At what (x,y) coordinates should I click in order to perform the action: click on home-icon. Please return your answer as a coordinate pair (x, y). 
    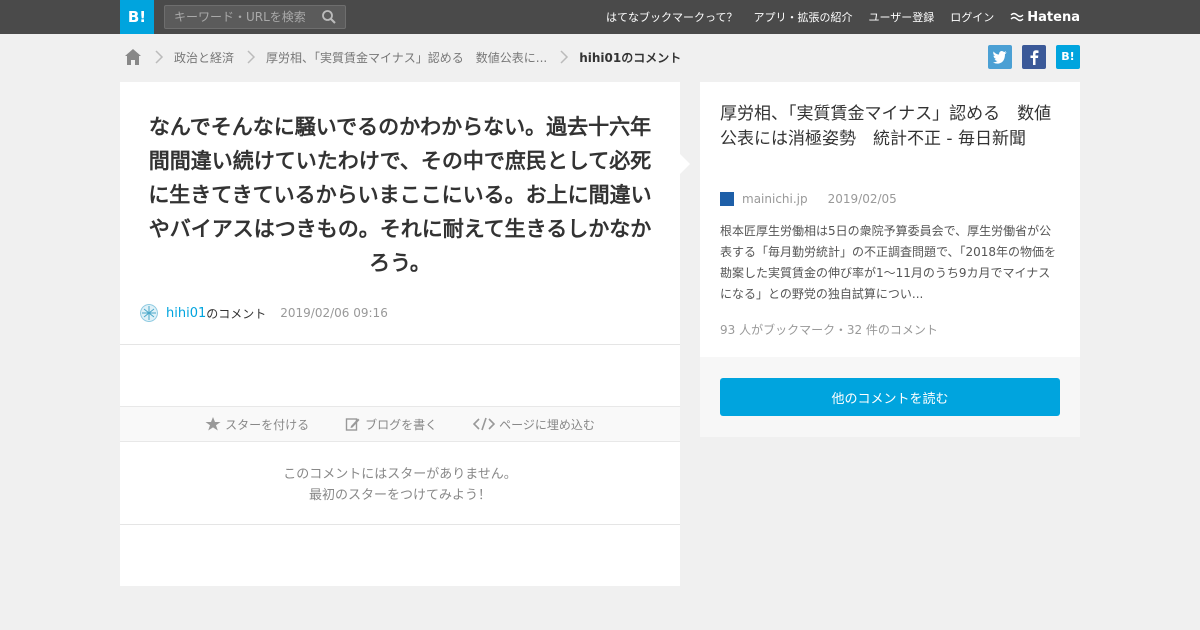
    Looking at the image, I should click on (133, 57).